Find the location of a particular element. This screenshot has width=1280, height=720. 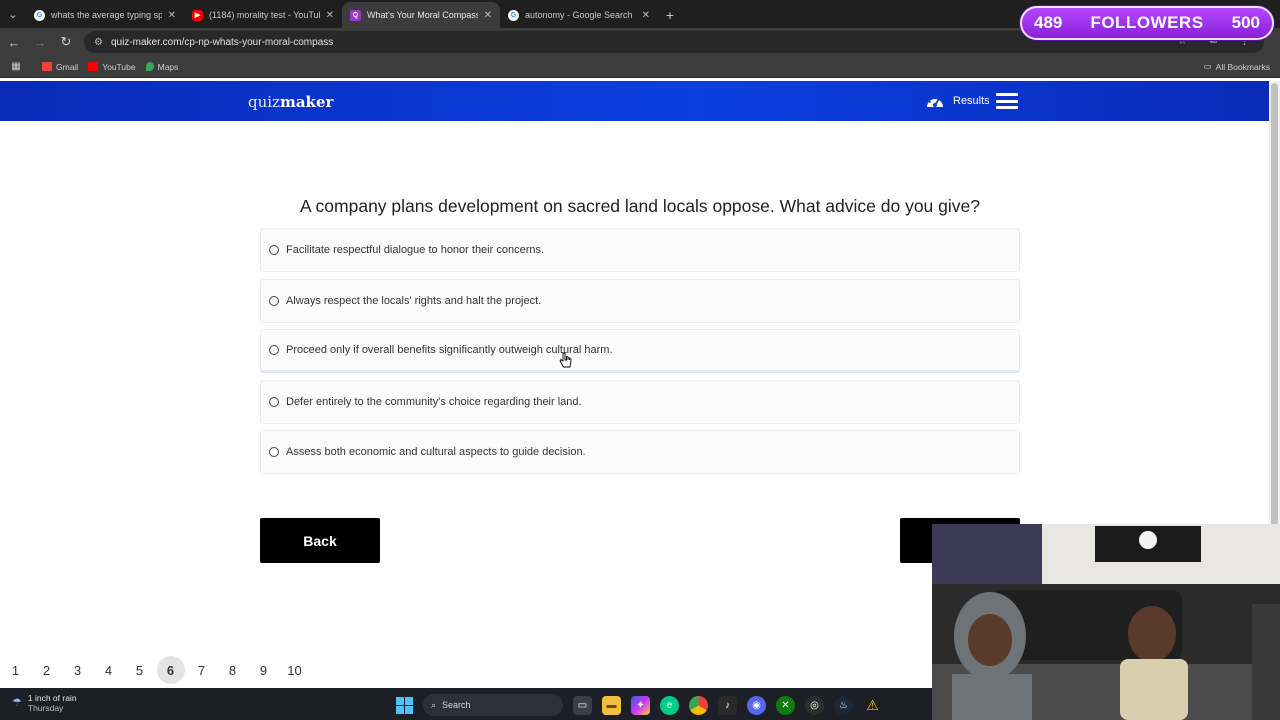

bookmark-gmail: Gmail is located at coordinates (60, 67).